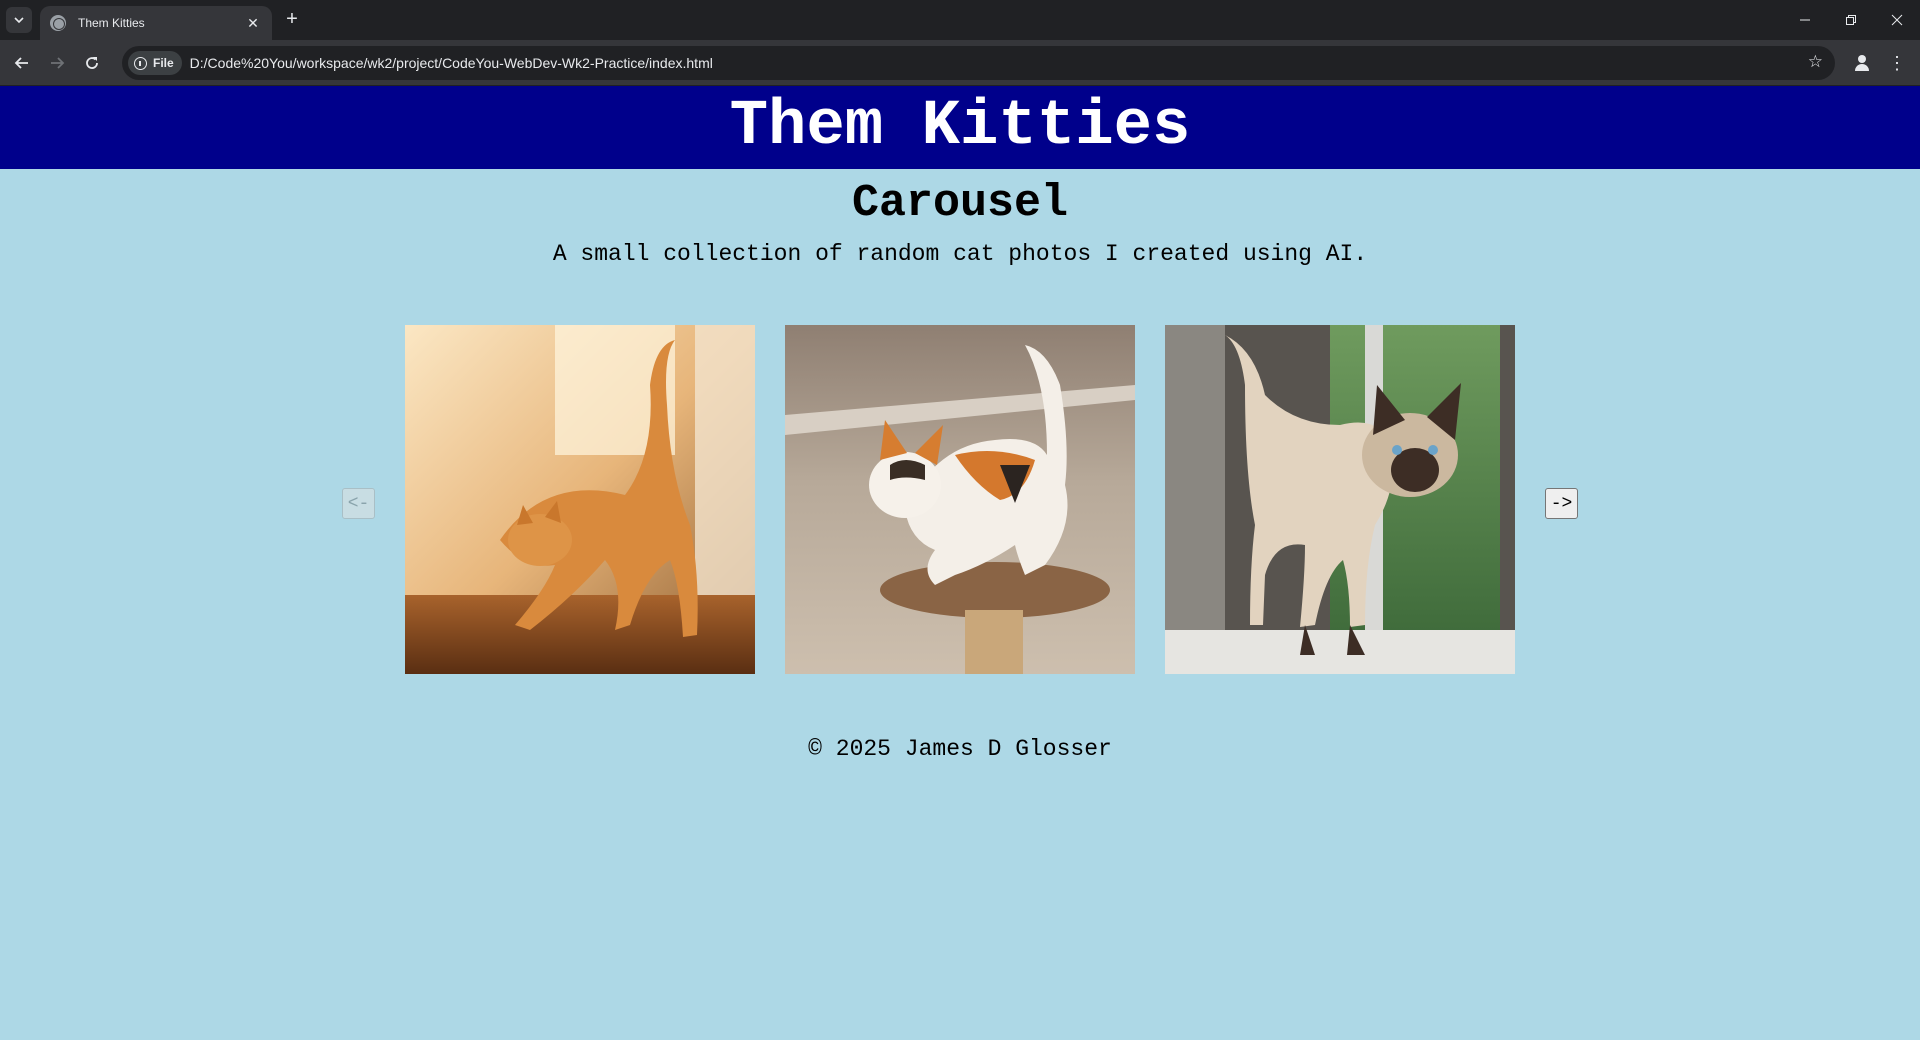 The image size is (1920, 1040). What do you see at coordinates (253, 23) in the screenshot?
I see `close-icon: ✕` at bounding box center [253, 23].